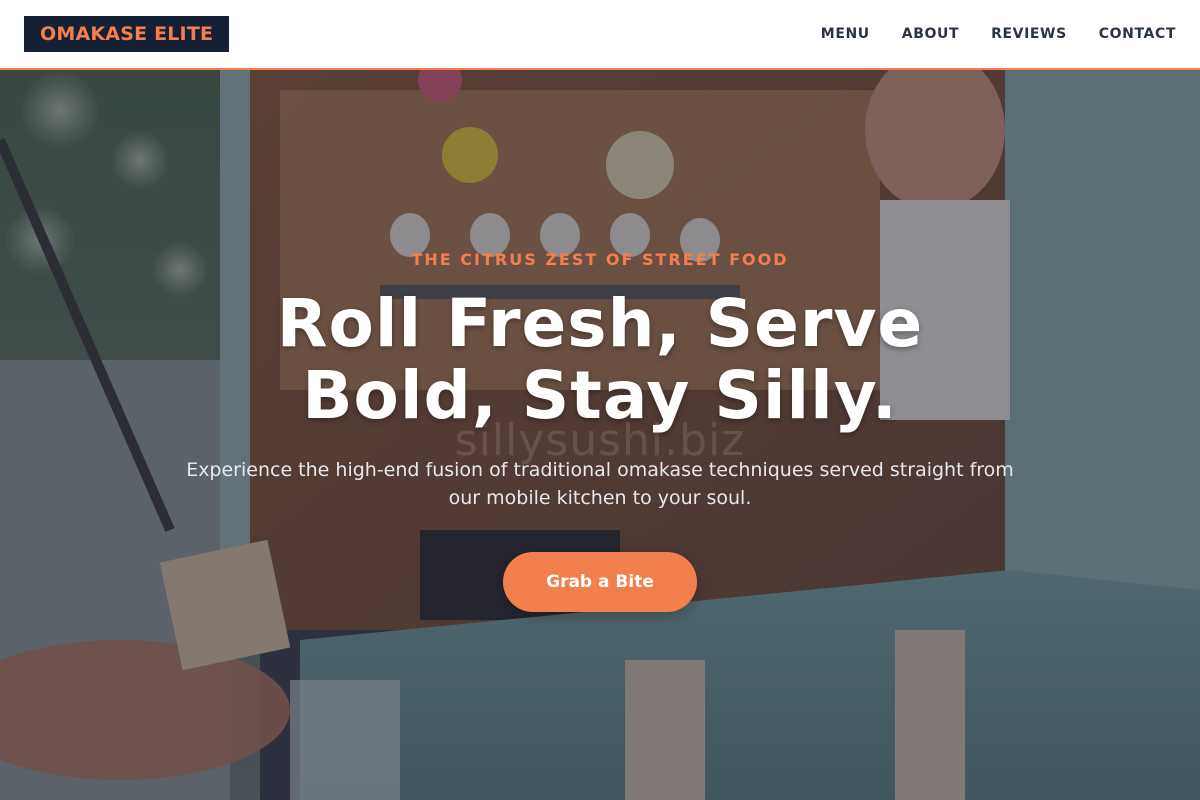 The height and width of the screenshot is (800, 1200). Describe the element at coordinates (930, 34) in the screenshot. I see `nav-link-about: ABOUT` at that location.